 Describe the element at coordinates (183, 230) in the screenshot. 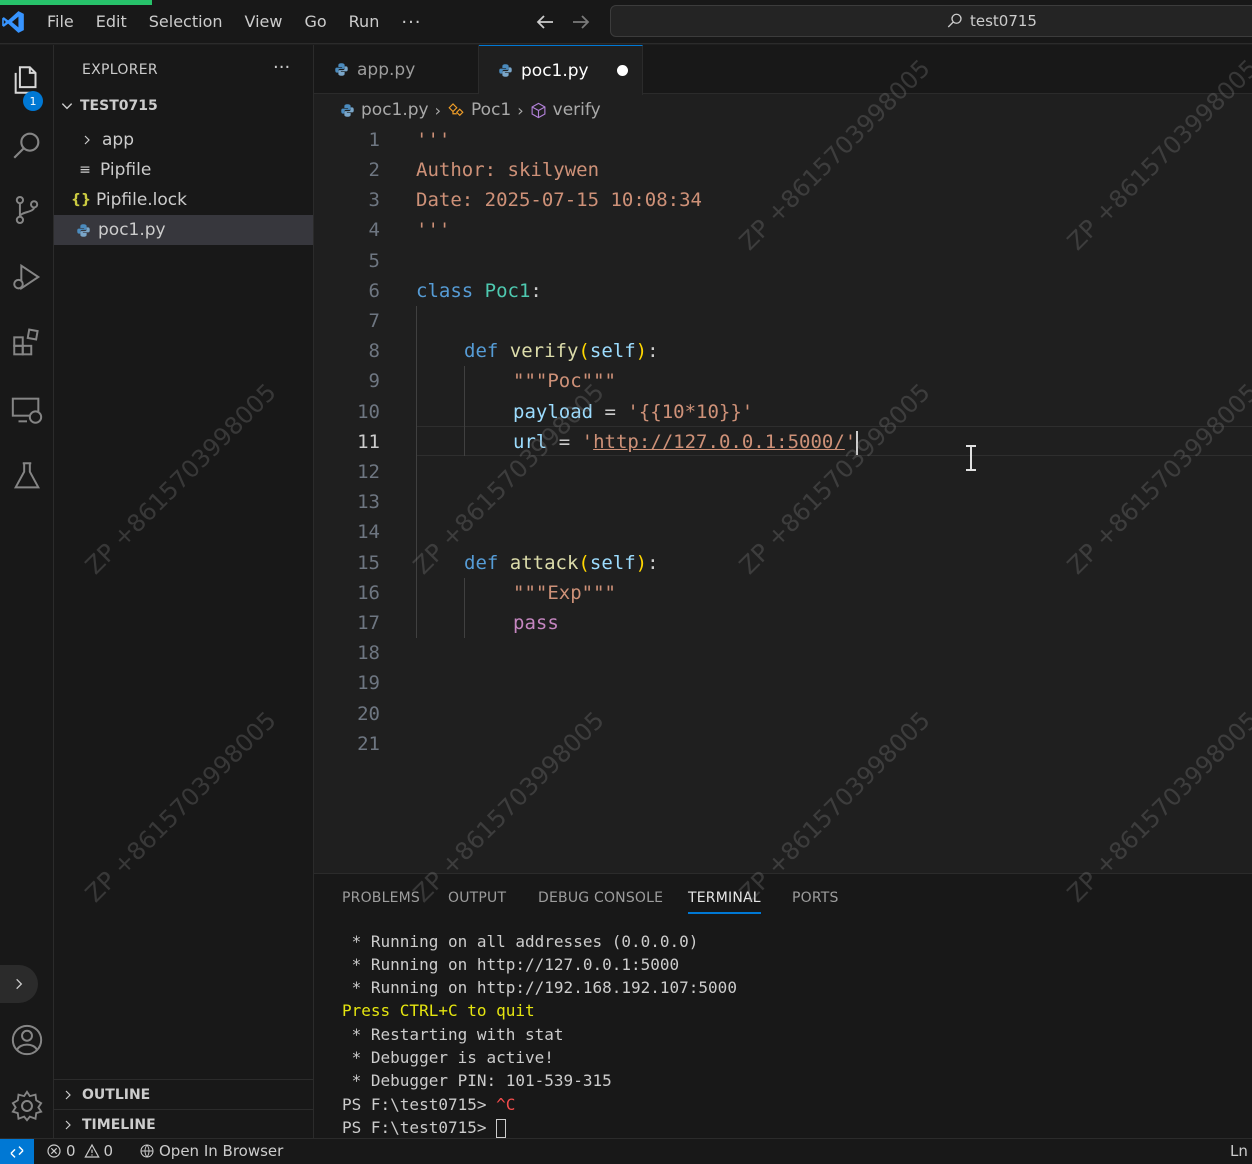

I see `tree-item-poc1-py: poc1.py` at that location.